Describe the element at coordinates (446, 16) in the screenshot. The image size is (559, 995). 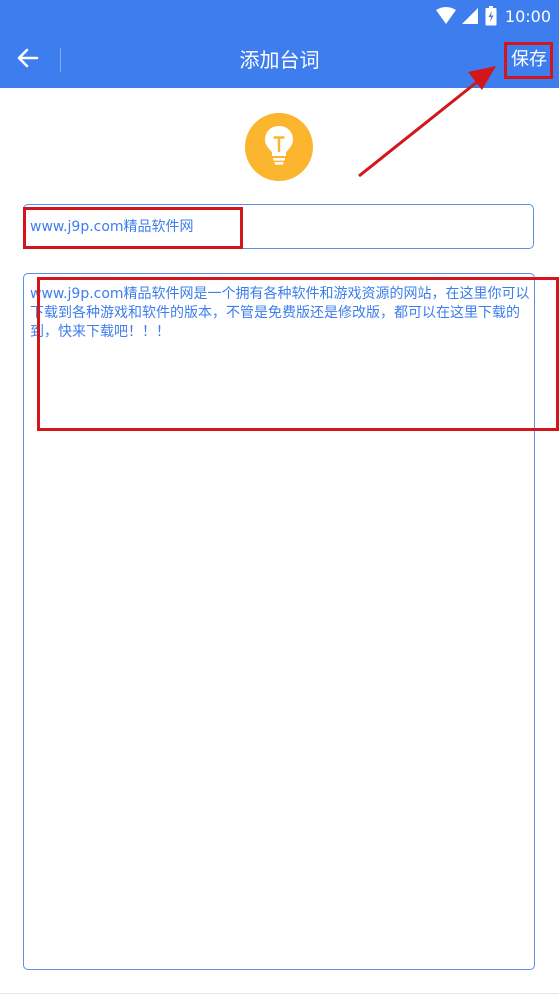
I see `wifi-icon` at that location.